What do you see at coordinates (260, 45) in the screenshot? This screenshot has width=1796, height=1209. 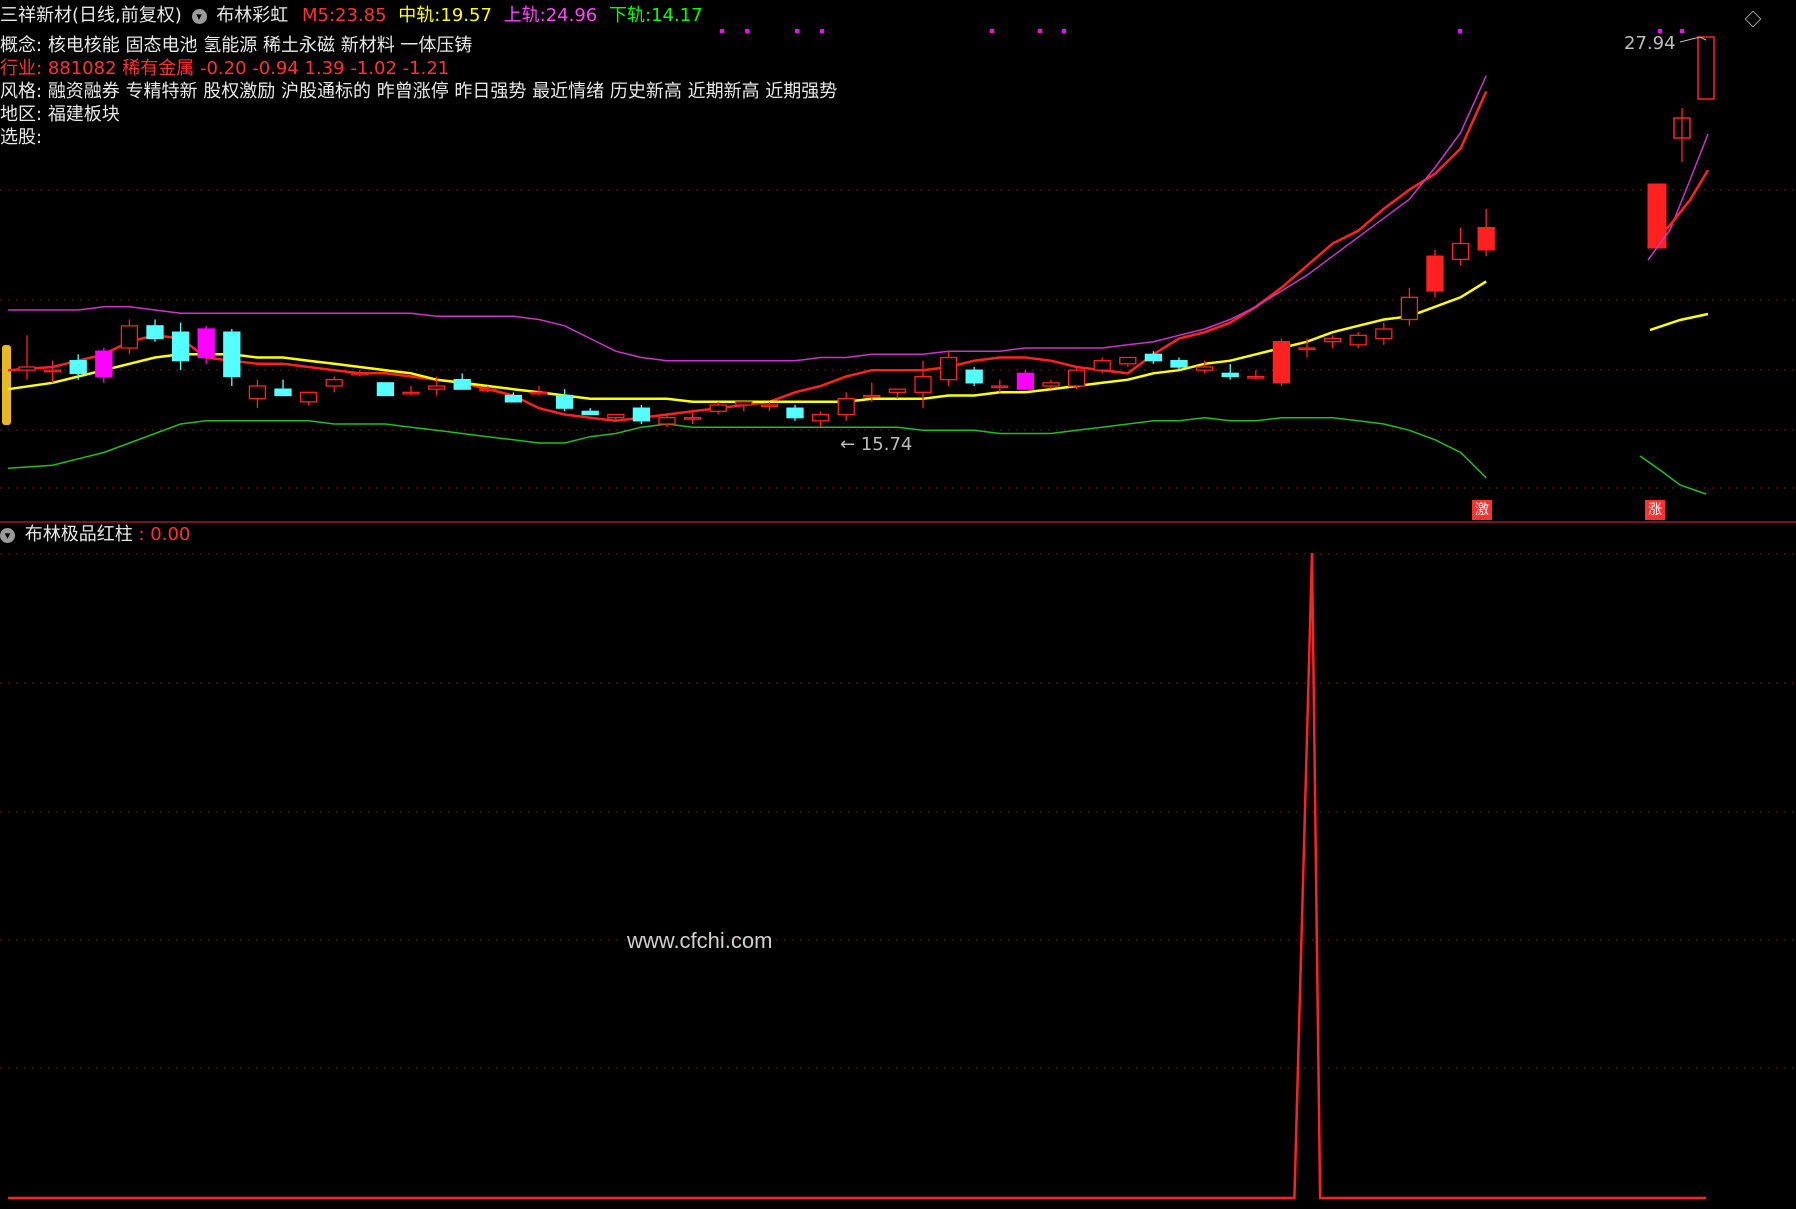 I see `concept-value: 核电核能 固态电池 氢能源 稀土永磁 新材料 一体压铸` at bounding box center [260, 45].